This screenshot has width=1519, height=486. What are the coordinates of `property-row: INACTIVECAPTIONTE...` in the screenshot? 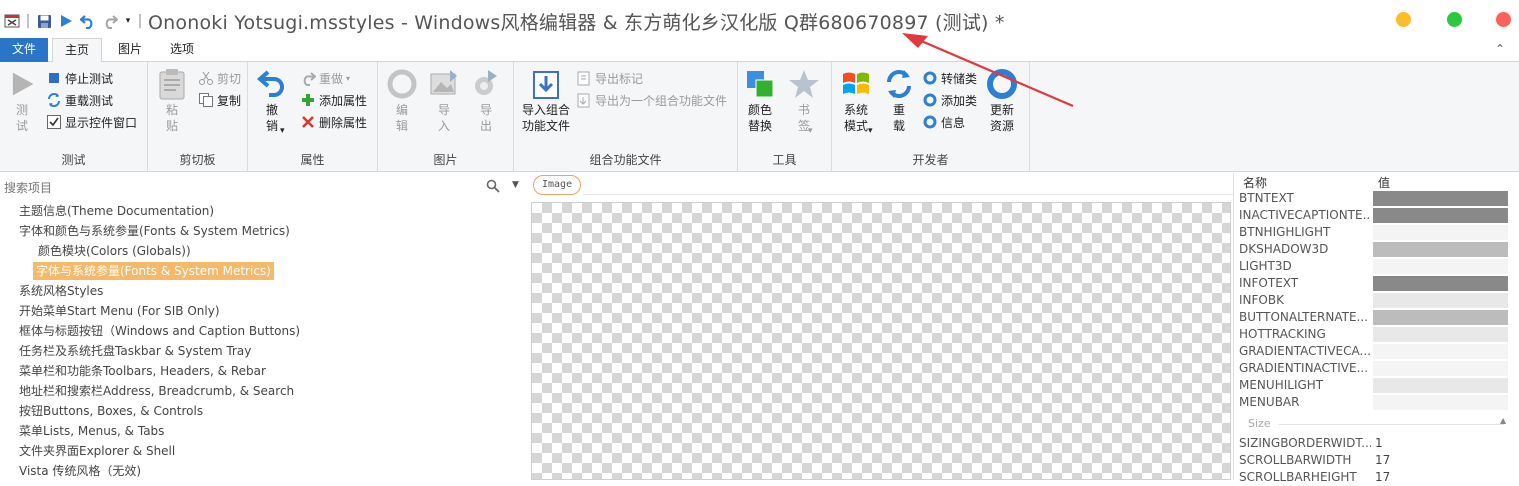 It's located at (1372, 215).